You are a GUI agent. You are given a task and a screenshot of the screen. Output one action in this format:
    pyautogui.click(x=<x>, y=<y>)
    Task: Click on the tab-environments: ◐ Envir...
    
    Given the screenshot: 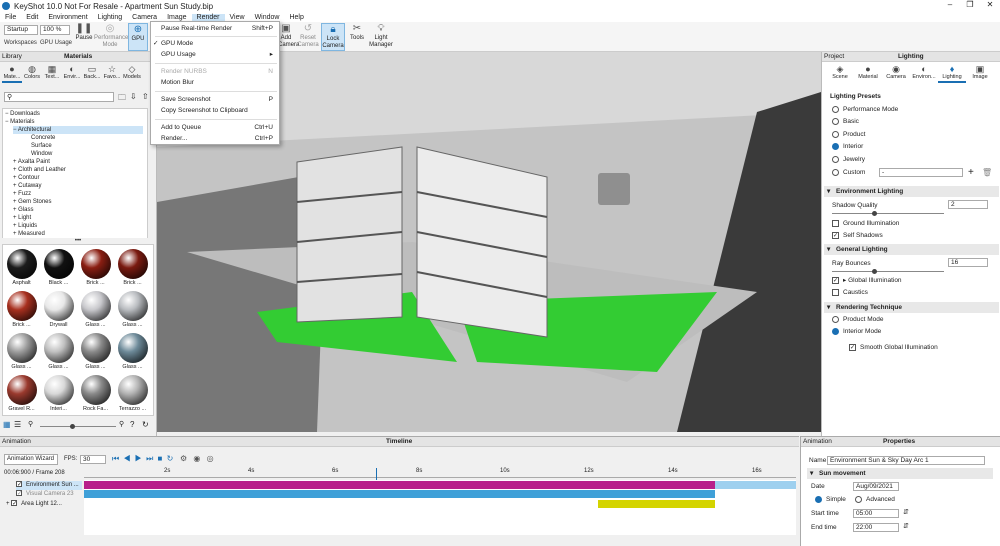 What is the action you would take?
    pyautogui.click(x=72, y=73)
    